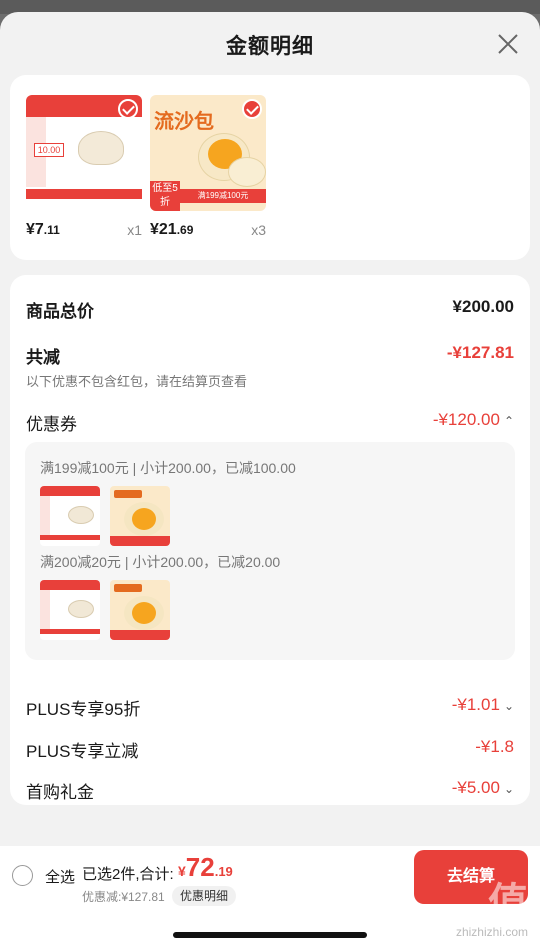 This screenshot has width=540, height=949. I want to click on chevron-up-icon: ⌃, so click(508, 421).